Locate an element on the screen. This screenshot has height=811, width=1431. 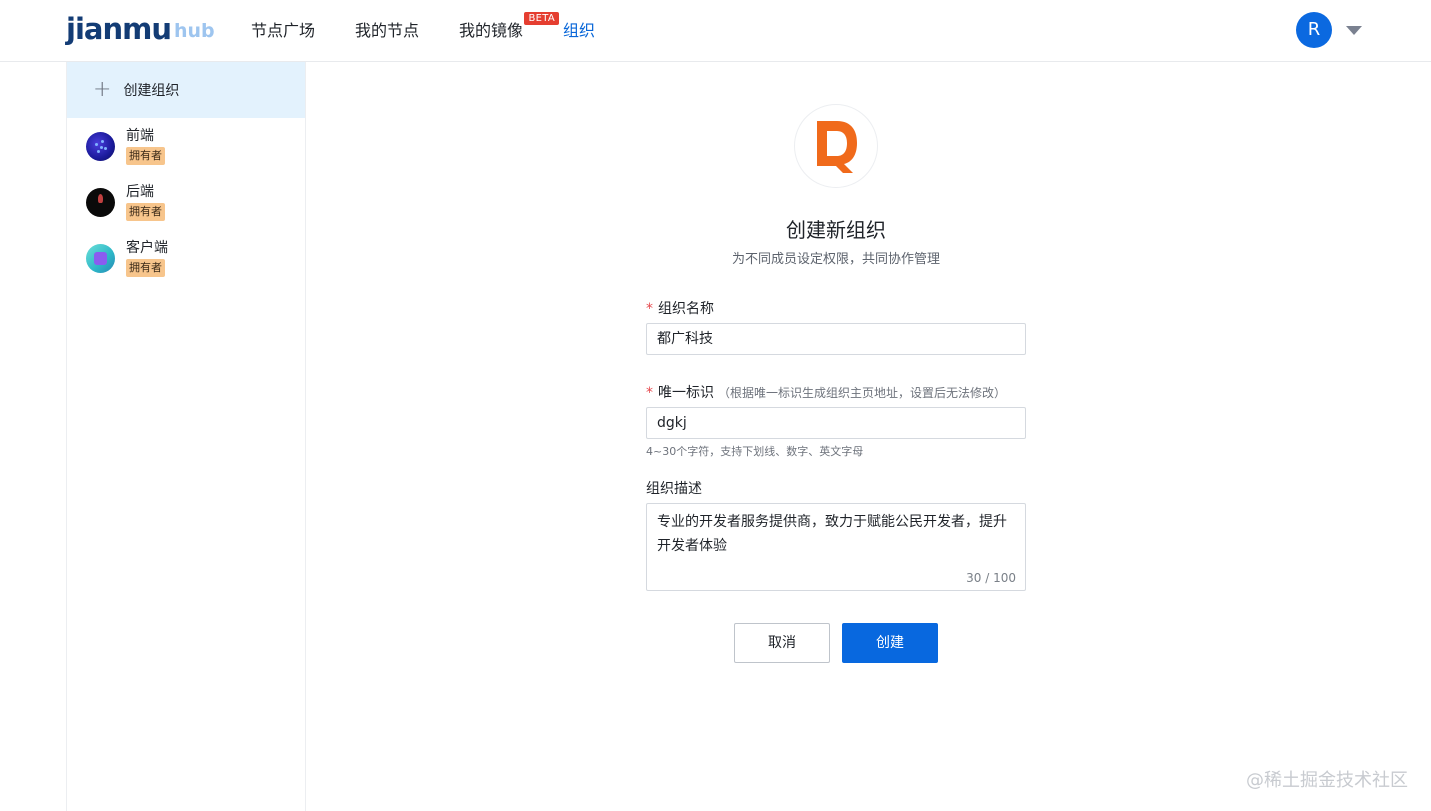
char-counter: 30 / 100 is located at coordinates (991, 578).